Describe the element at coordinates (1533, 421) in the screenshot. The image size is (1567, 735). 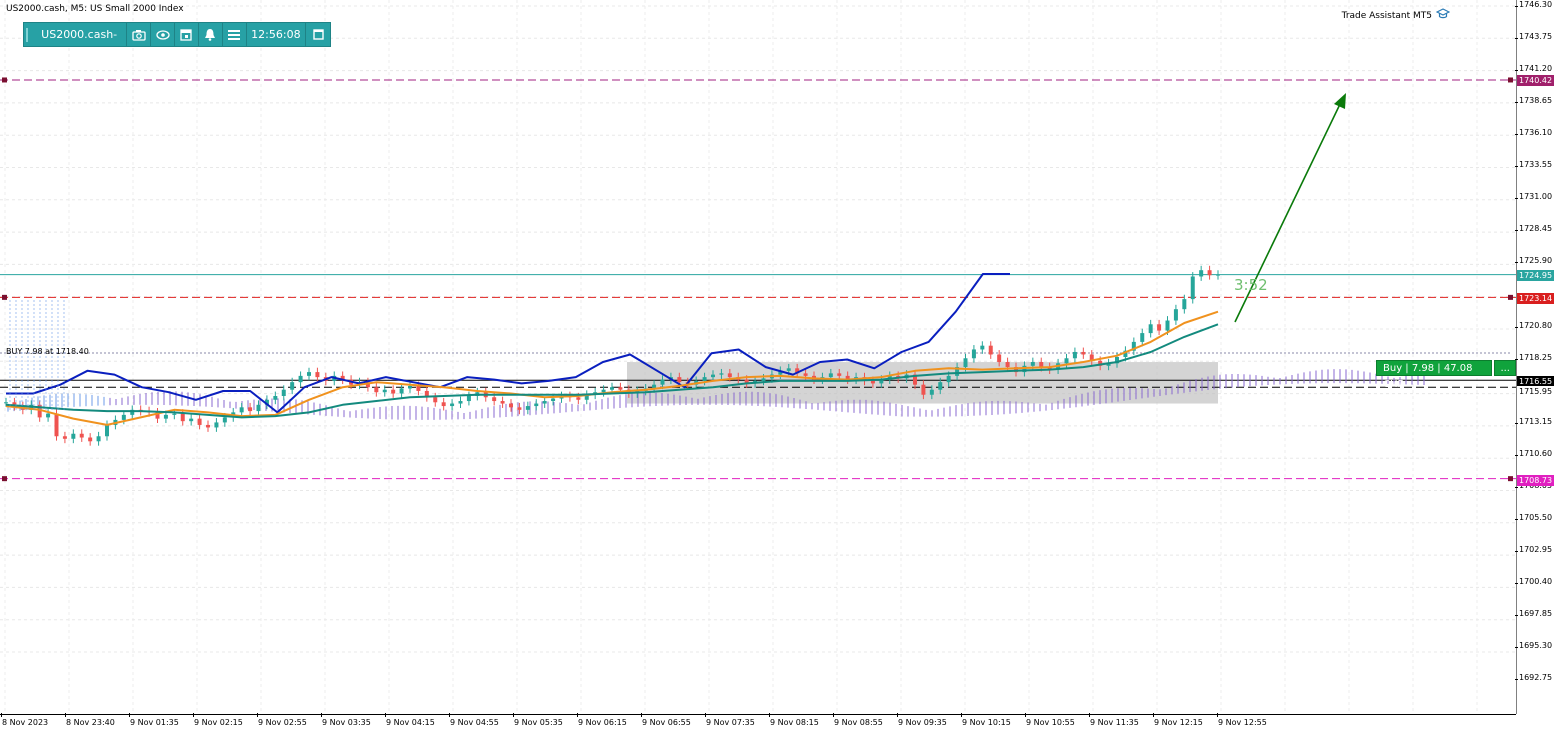
I see `price-tick-label: 1713.15` at that location.